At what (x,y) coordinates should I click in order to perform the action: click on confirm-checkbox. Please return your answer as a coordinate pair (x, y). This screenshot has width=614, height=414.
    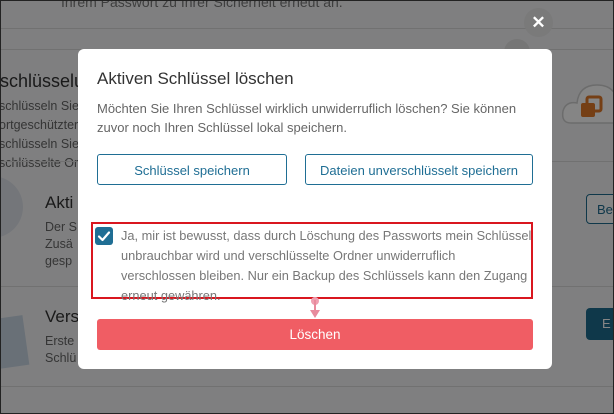
    Looking at the image, I should click on (104, 236).